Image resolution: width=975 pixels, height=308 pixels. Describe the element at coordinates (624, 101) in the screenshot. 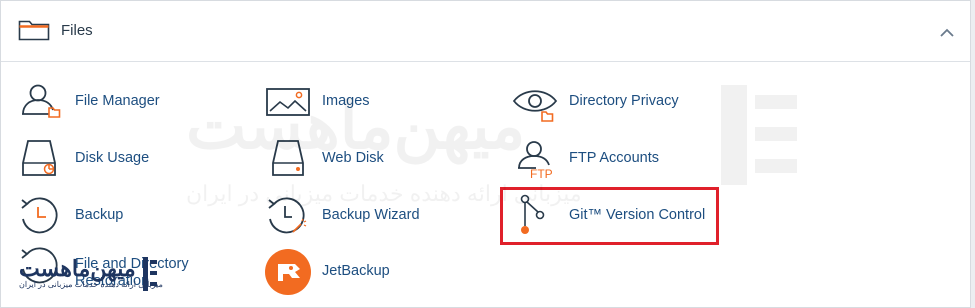

I see `directory-privacy-label: Directory Privacy` at that location.